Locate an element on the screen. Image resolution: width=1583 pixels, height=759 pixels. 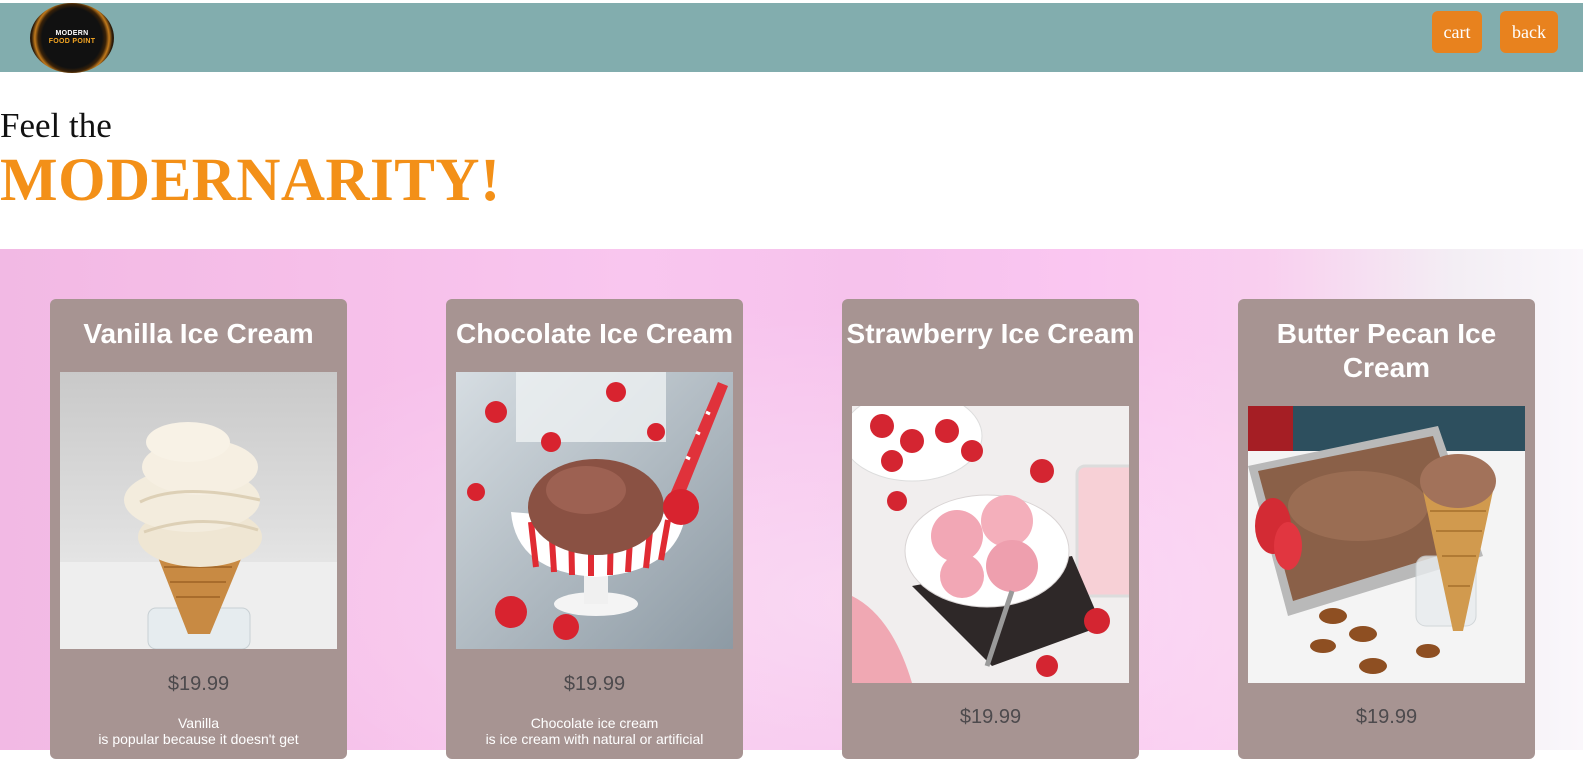
product-card-butter-pecan: Butter Pecan Ice Cream $19.99 is located at coordinates (1386, 529).